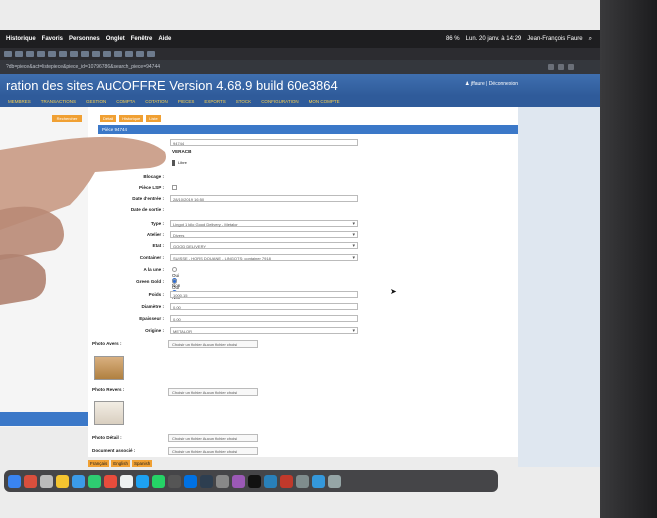 The image size is (657, 518). I want to click on trash-icon, so click(334, 481).